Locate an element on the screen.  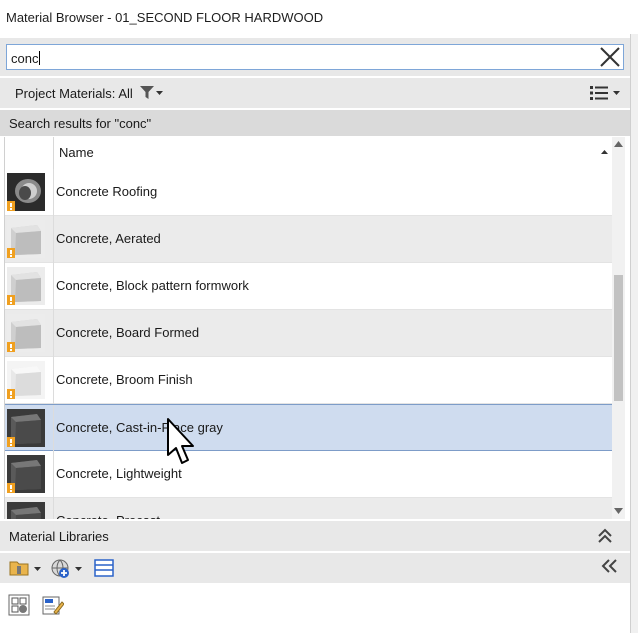
search-input: conc is located at coordinates (315, 57).